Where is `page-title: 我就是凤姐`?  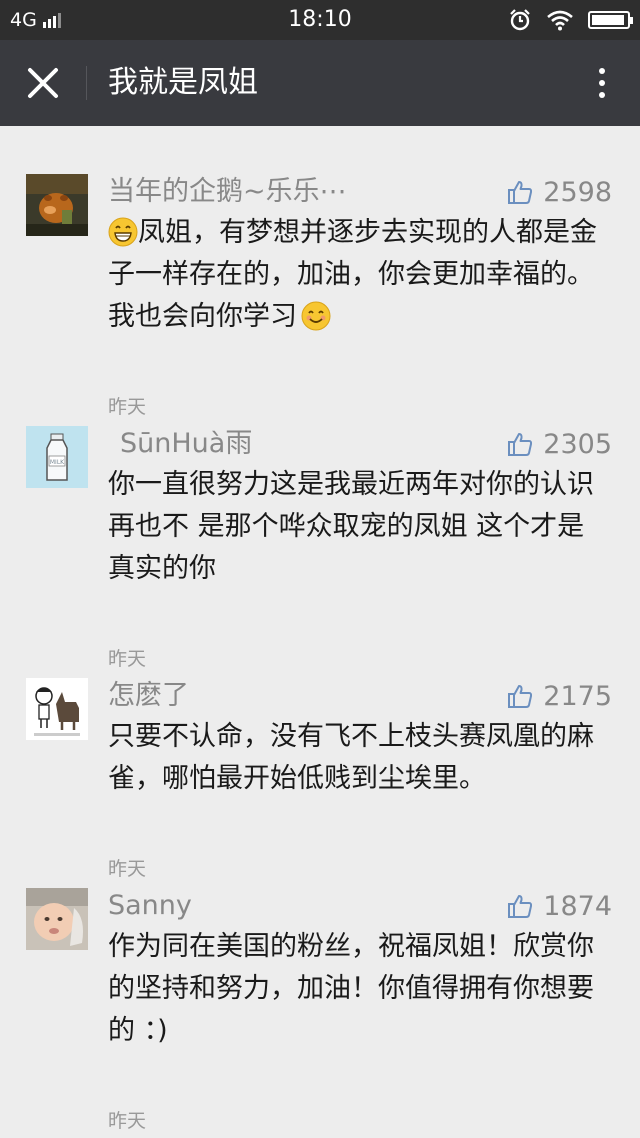 page-title: 我就是凤姐 is located at coordinates (183, 82).